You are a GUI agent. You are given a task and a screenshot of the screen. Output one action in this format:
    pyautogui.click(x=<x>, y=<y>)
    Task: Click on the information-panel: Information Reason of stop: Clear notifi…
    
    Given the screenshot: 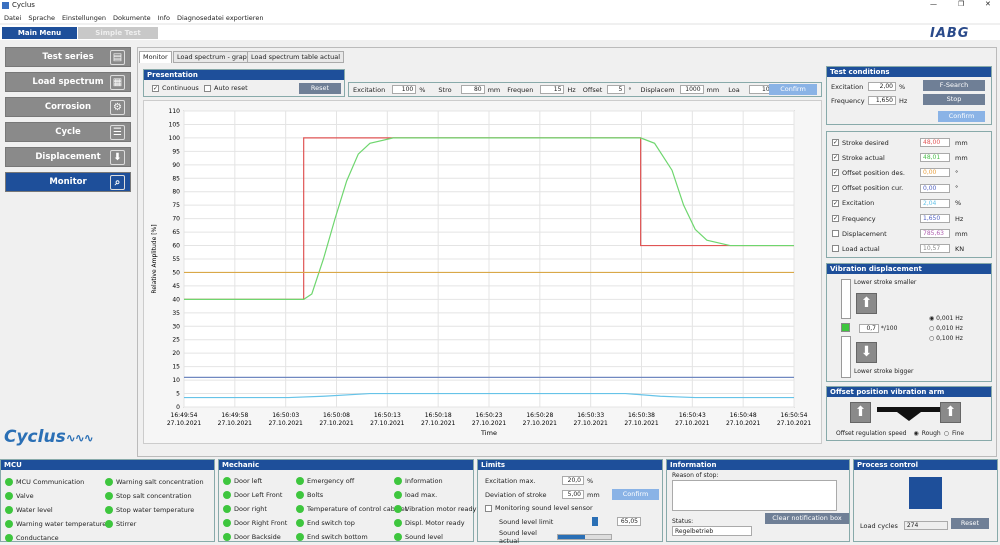 What is the action you would take?
    pyautogui.click(x=758, y=500)
    